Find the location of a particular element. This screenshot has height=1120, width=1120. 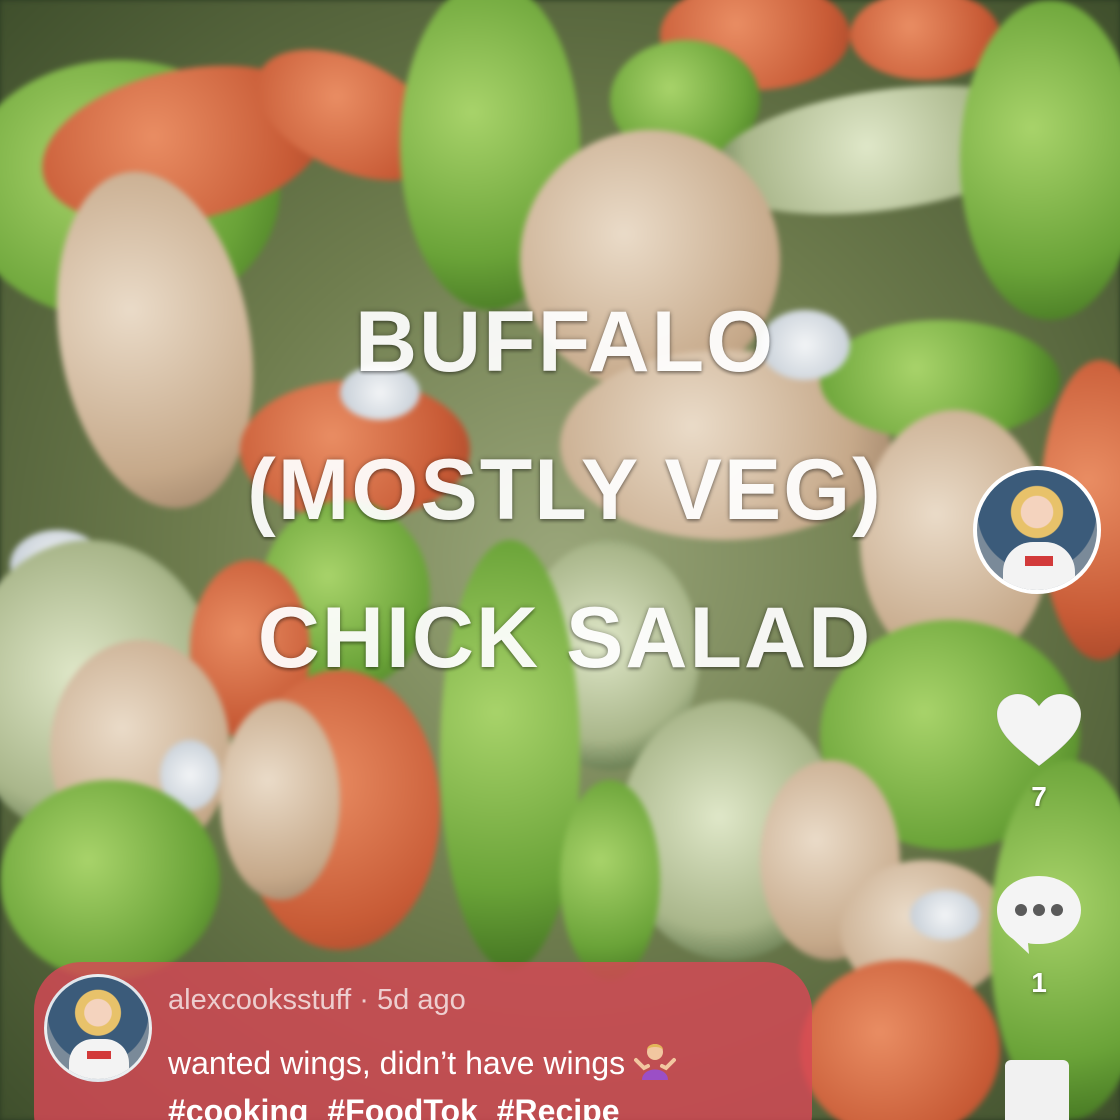

caption-text-line: wanted wings, didn’t have wings is located at coordinates (422, 1064).